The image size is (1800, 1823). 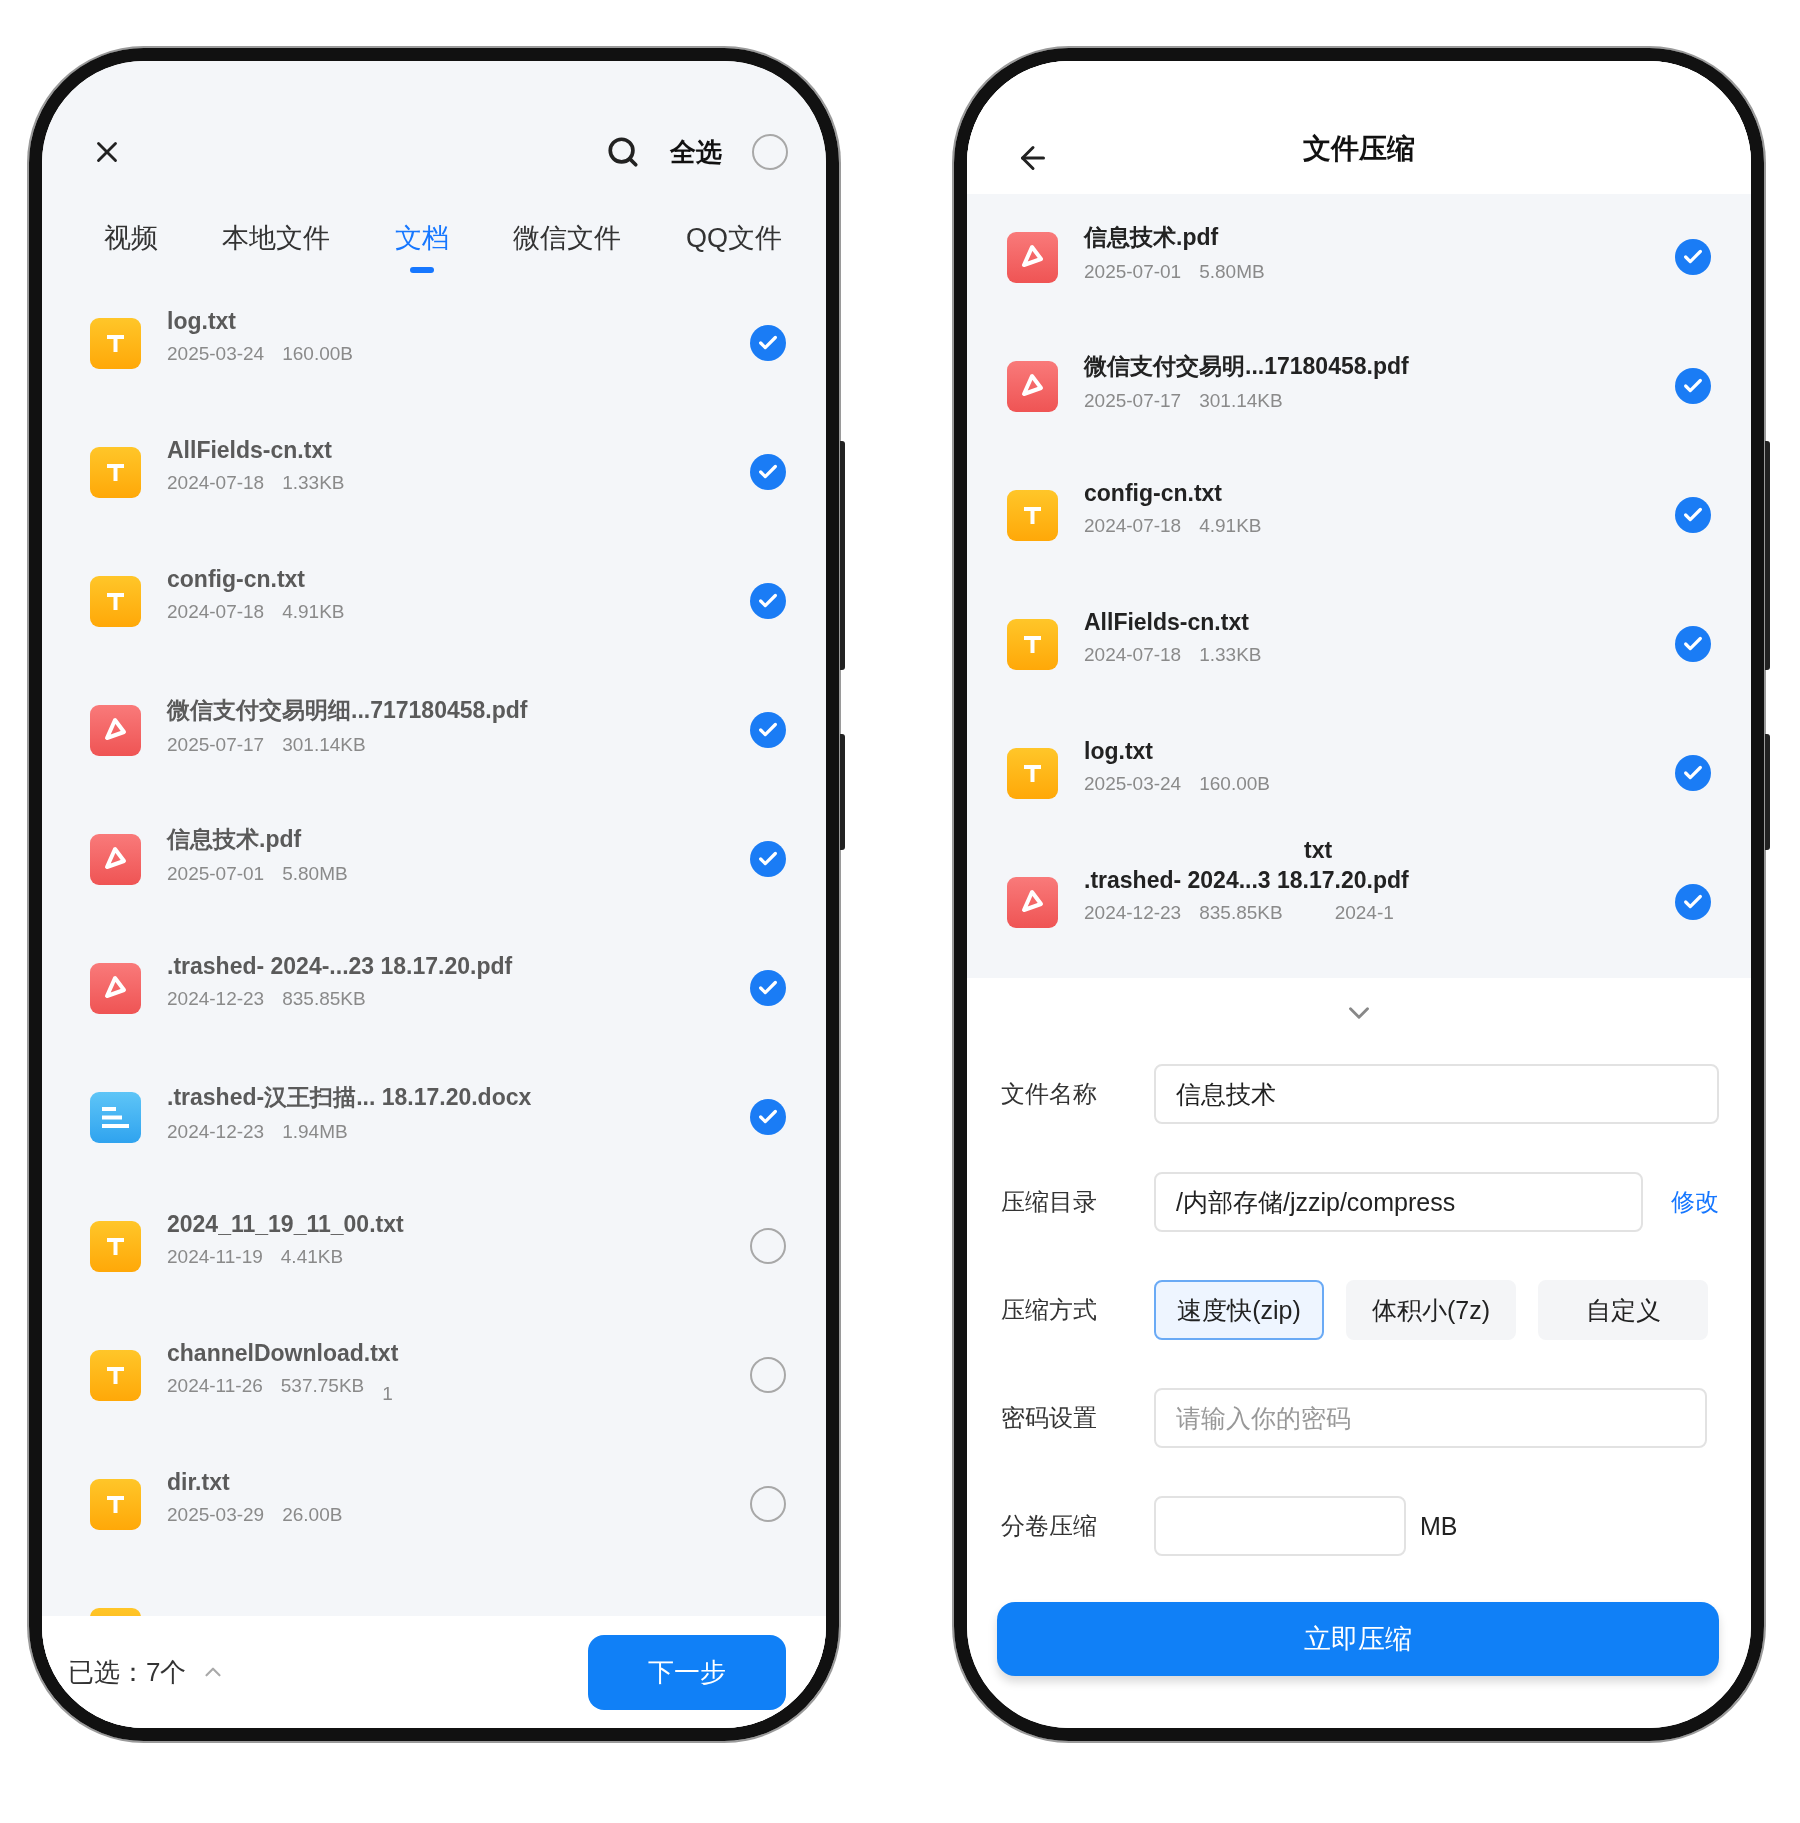 What do you see at coordinates (315, 1132) in the screenshot?
I see `file-size: 1.94MB` at bounding box center [315, 1132].